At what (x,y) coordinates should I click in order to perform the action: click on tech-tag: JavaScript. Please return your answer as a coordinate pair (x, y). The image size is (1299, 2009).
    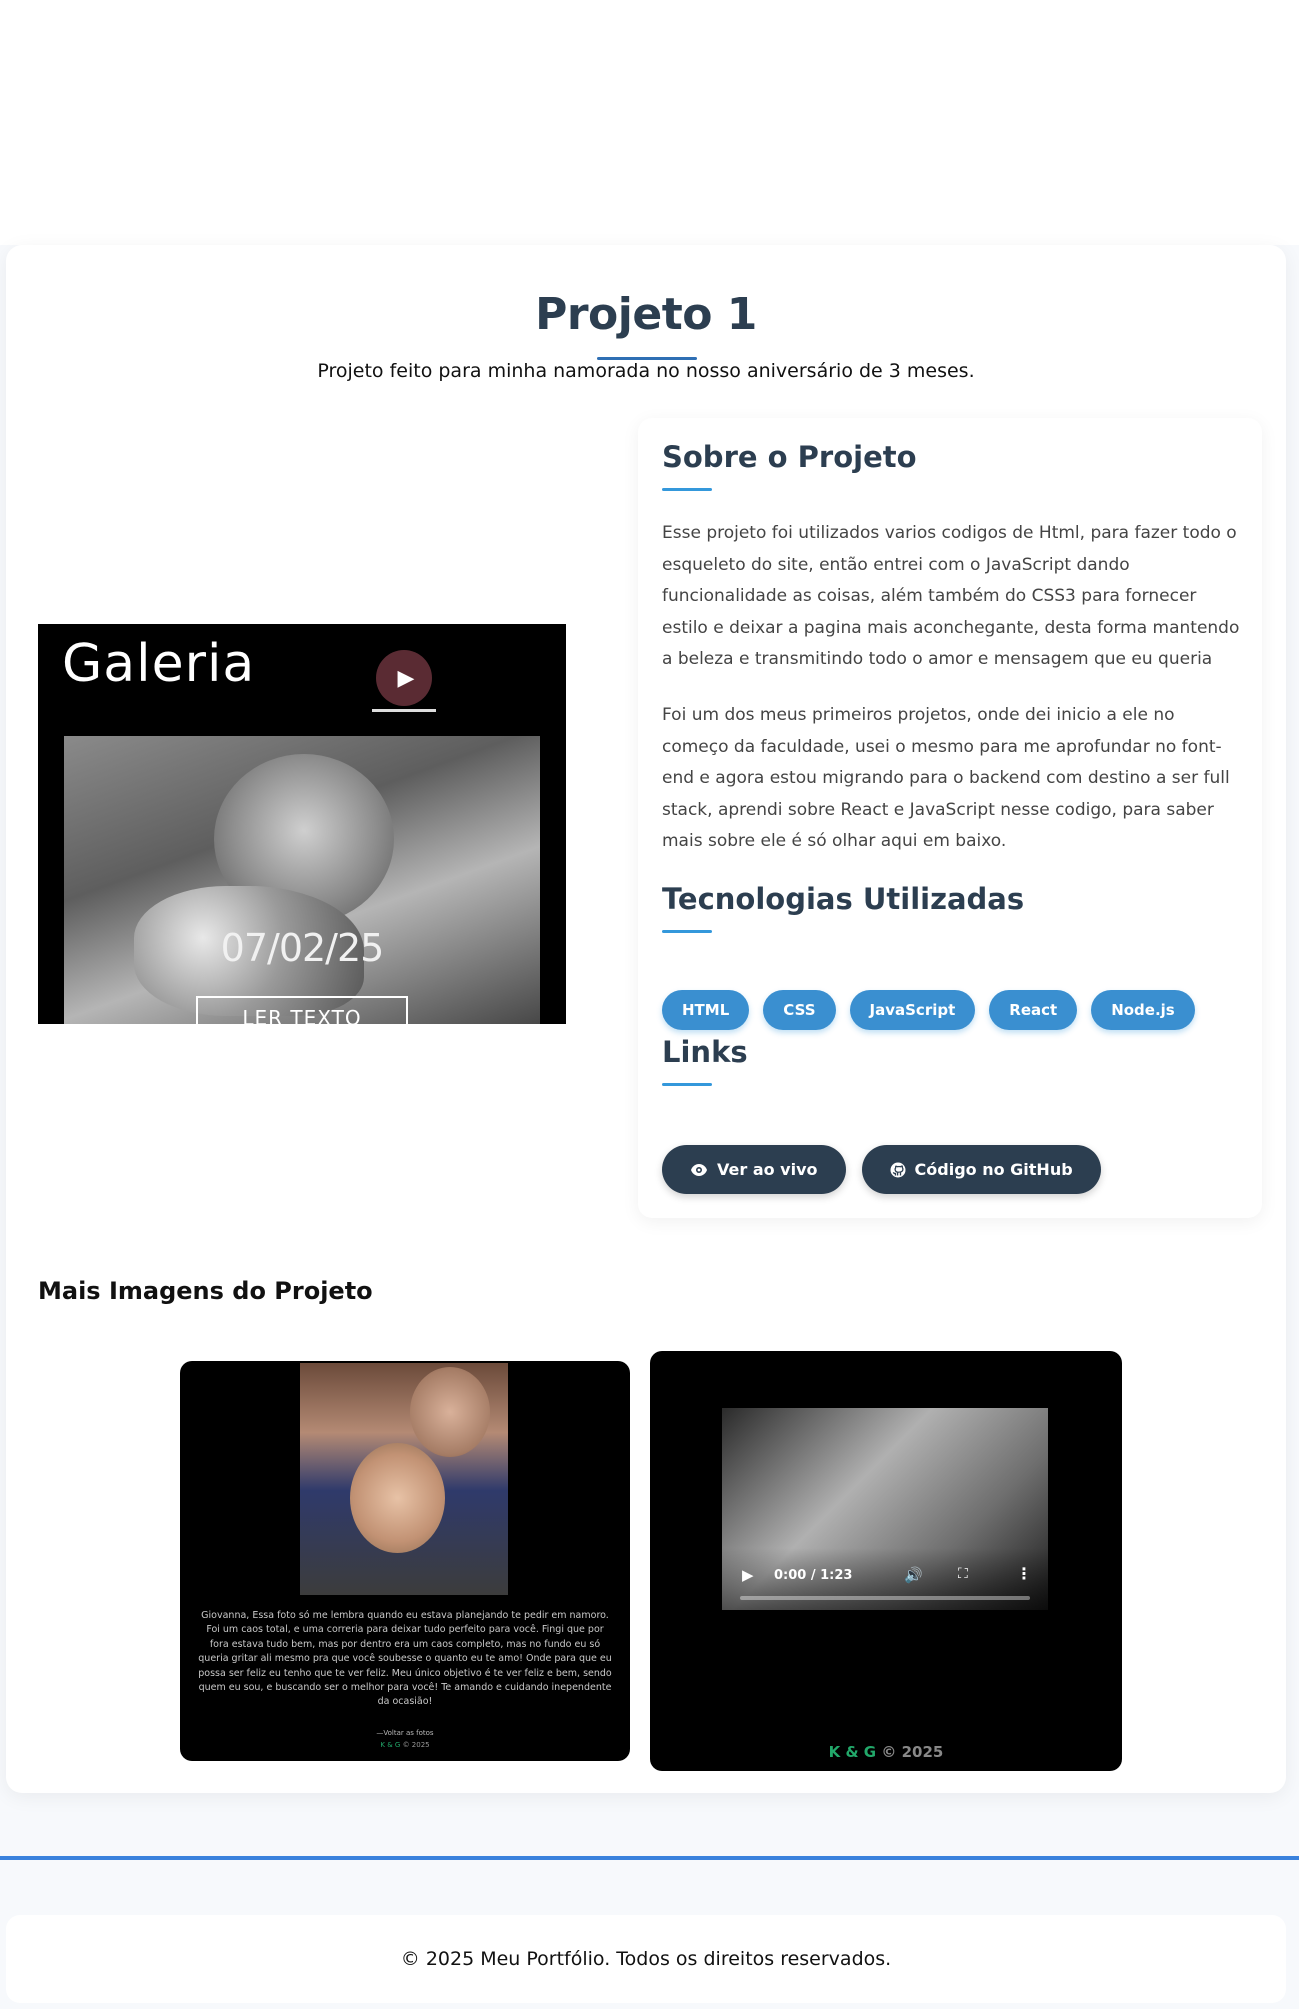
    Looking at the image, I should click on (912, 1010).